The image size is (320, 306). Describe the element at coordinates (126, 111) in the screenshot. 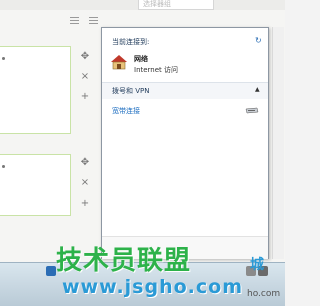

I see `broadband-connection-link: 宽带连接` at that location.